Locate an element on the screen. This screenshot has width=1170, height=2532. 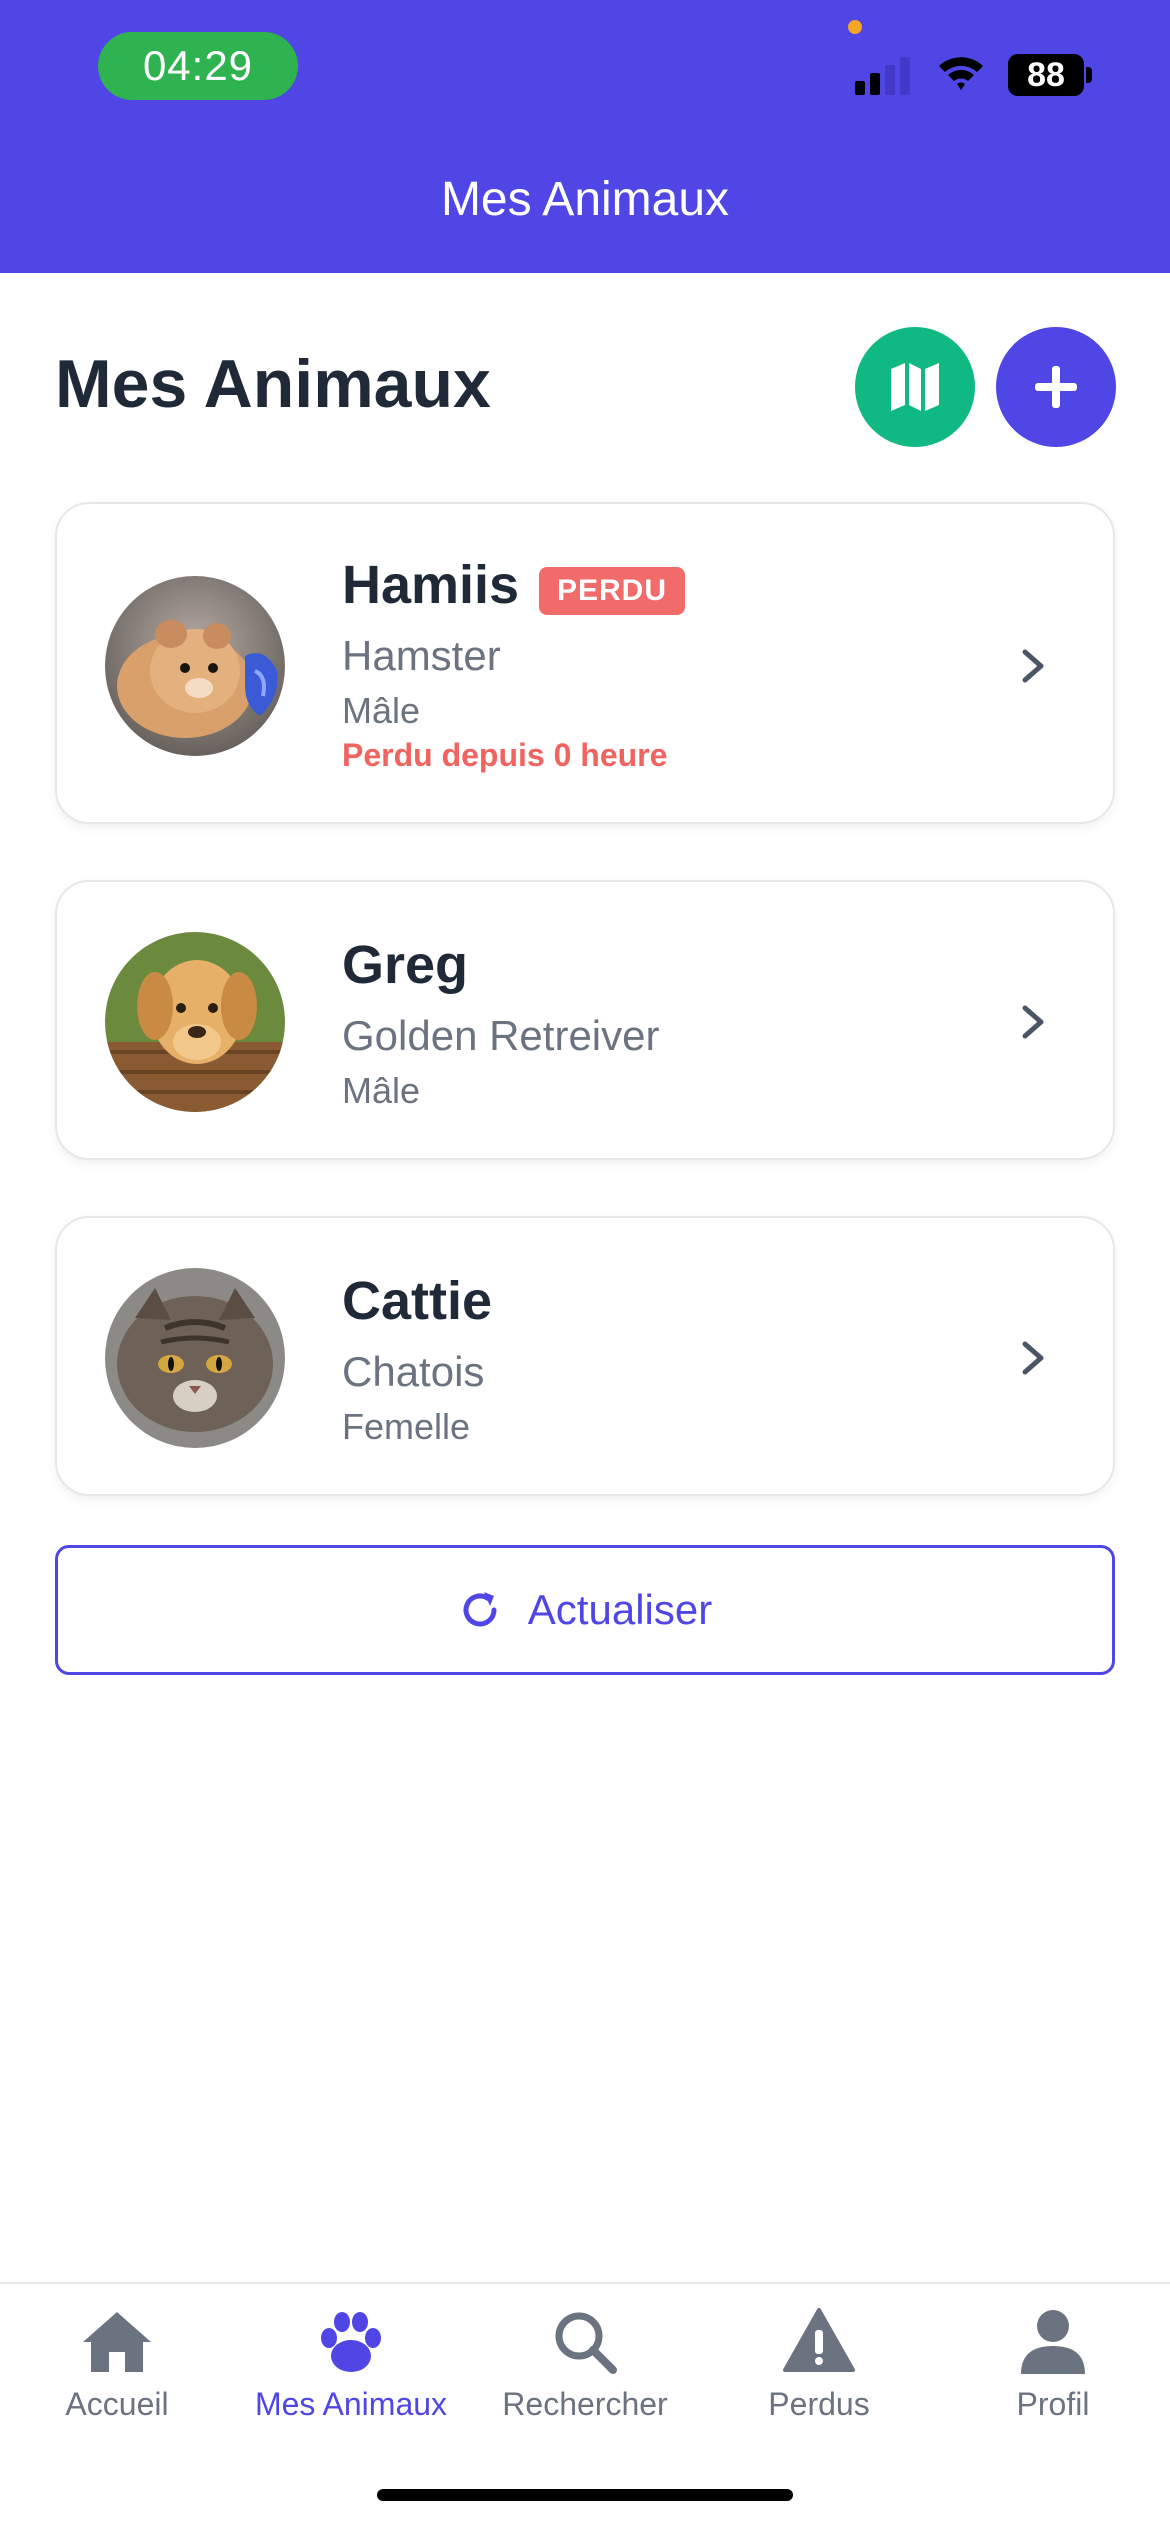
map-button is located at coordinates (915, 387).